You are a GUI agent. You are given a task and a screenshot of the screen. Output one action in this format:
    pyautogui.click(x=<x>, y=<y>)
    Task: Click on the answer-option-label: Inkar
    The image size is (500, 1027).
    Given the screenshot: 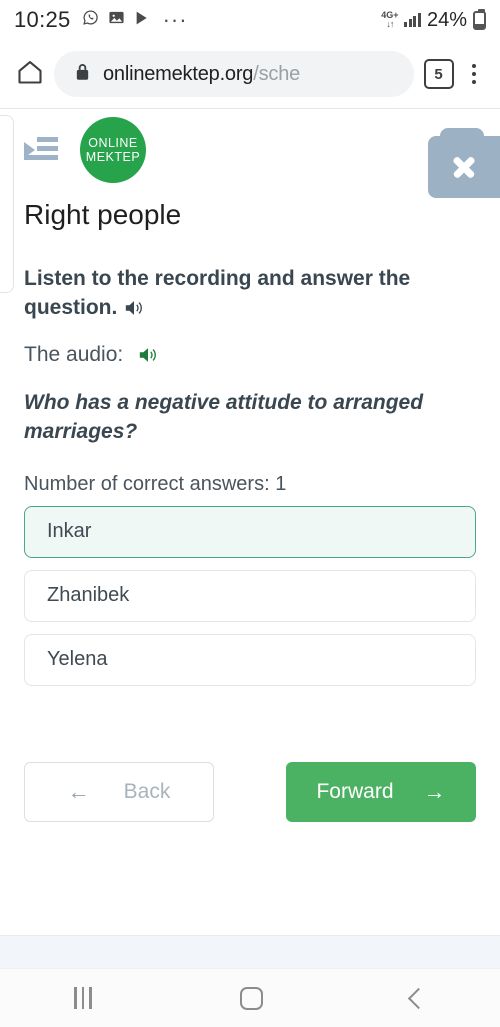 What is the action you would take?
    pyautogui.click(x=69, y=531)
    